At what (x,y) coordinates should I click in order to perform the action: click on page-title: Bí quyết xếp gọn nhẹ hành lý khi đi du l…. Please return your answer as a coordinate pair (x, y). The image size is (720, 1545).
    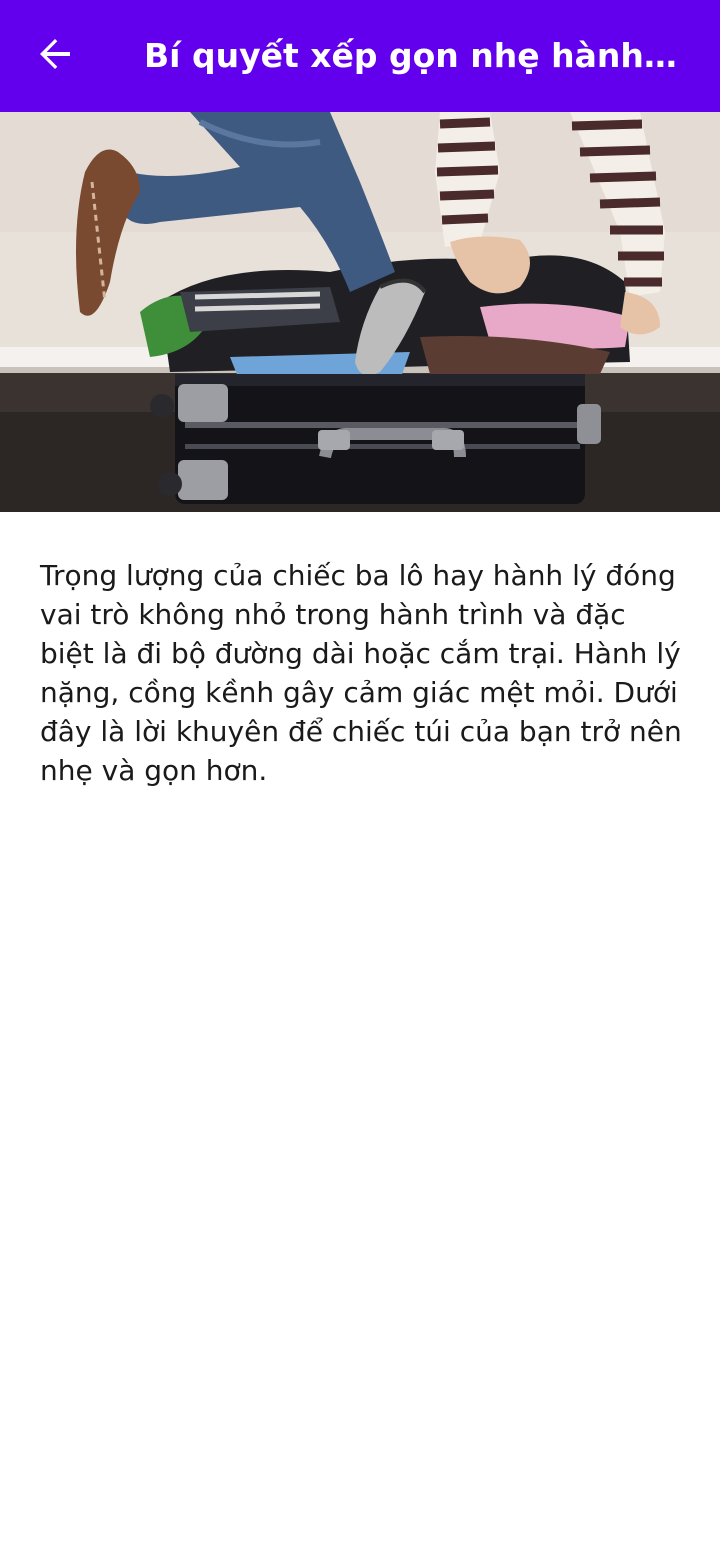
    Looking at the image, I should click on (414, 55).